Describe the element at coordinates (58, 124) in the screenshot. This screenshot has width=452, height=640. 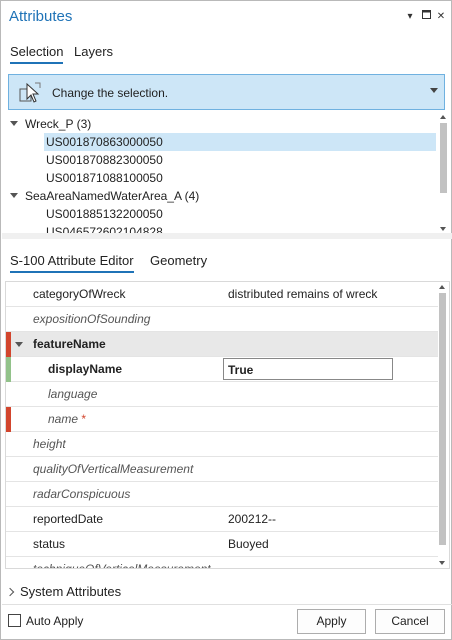
I see `tree-group-label: Wreck_P (3)` at that location.